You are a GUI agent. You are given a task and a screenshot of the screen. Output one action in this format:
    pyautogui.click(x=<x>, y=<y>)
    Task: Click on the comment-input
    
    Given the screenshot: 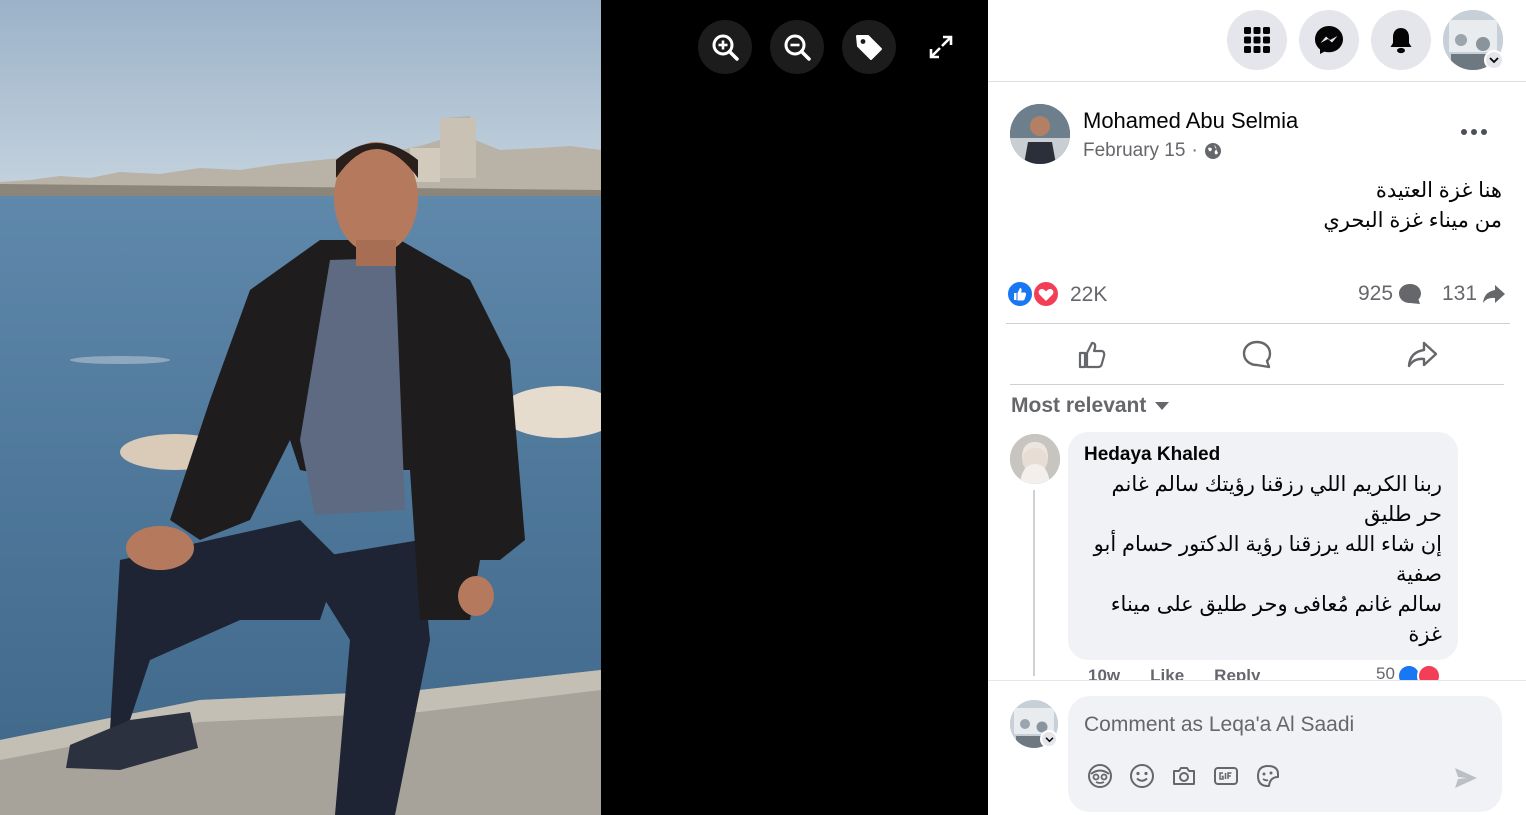 What is the action you would take?
    pyautogui.click(x=1284, y=725)
    